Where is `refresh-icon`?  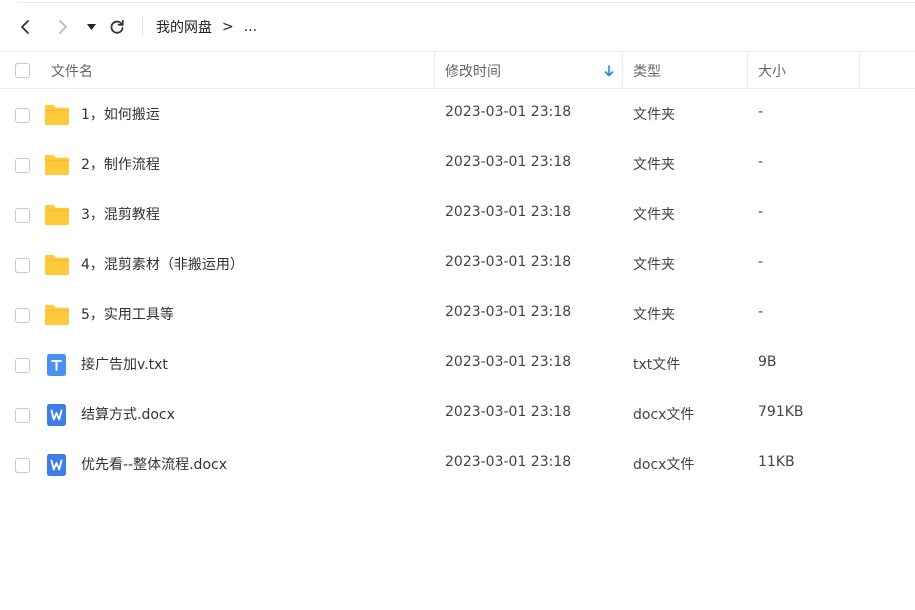
refresh-icon is located at coordinates (117, 26).